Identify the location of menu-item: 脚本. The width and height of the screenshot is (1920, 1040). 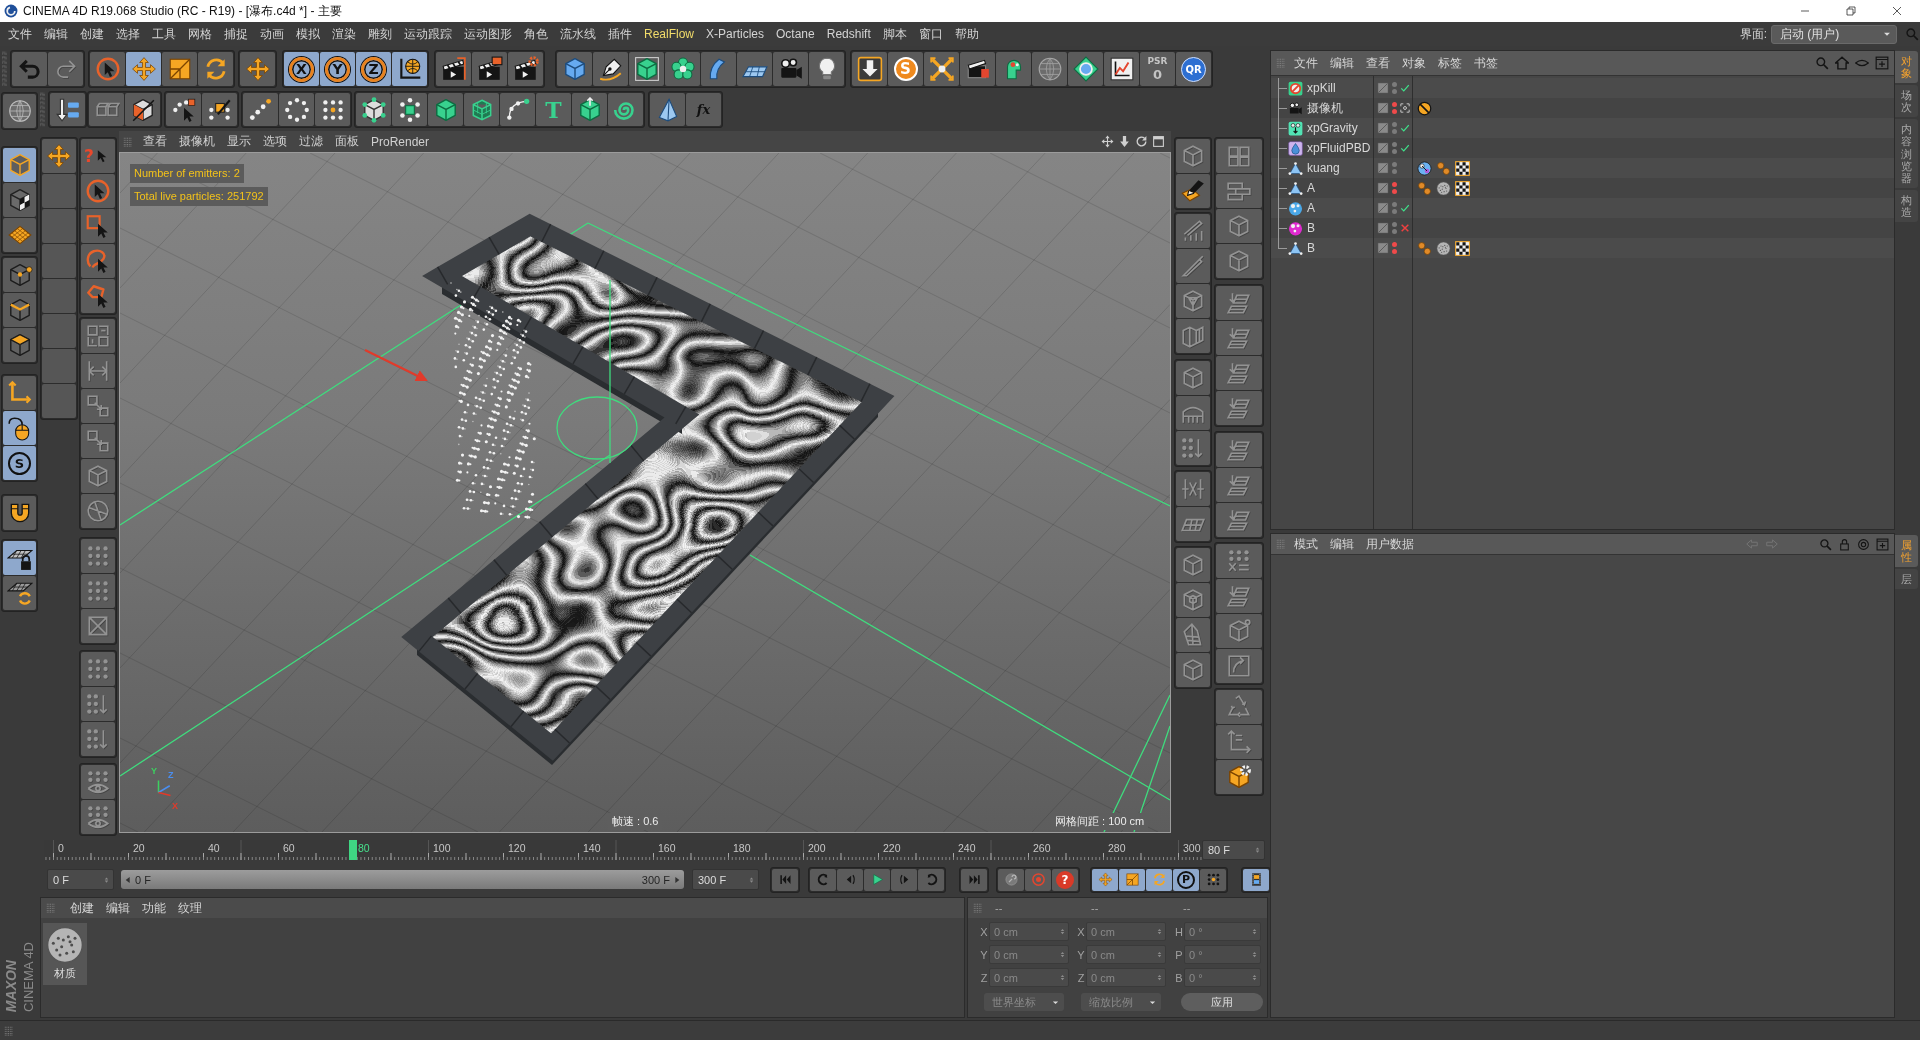
(894, 34).